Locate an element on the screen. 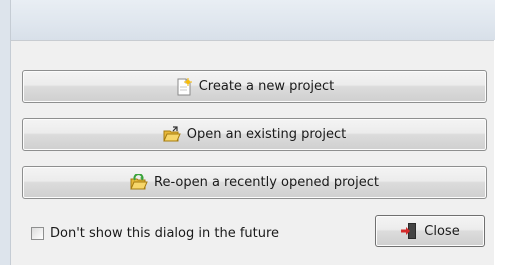 This screenshot has height=270, width=505. open-existing-project-label: Open an existing project is located at coordinates (266, 134).